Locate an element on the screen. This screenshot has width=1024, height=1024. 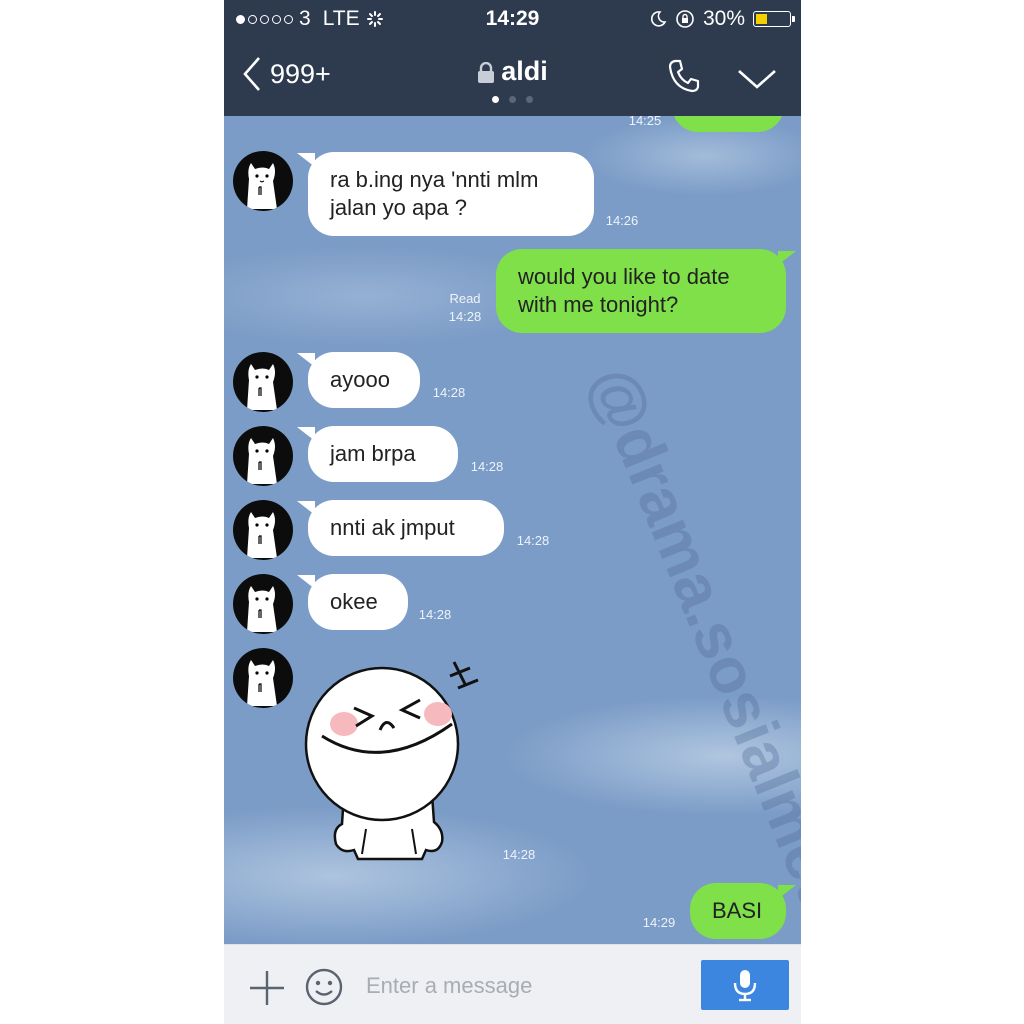
incoming-bubble: okee is located at coordinates (358, 602).